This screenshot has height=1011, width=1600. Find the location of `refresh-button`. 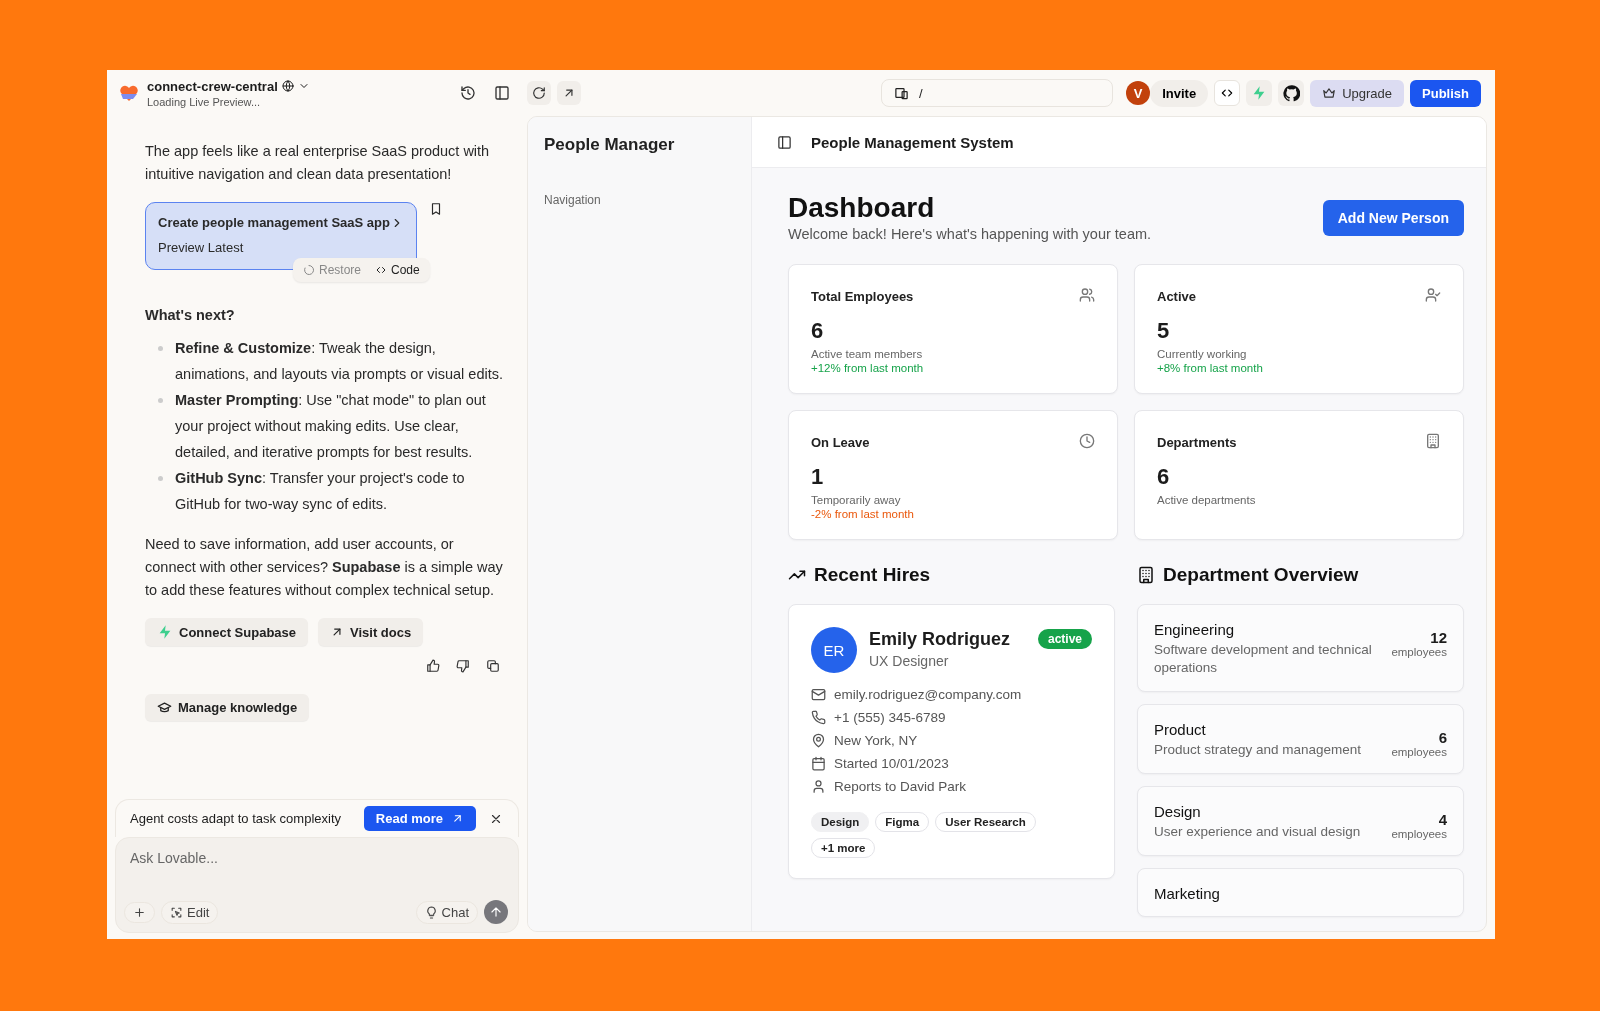

refresh-button is located at coordinates (539, 93).